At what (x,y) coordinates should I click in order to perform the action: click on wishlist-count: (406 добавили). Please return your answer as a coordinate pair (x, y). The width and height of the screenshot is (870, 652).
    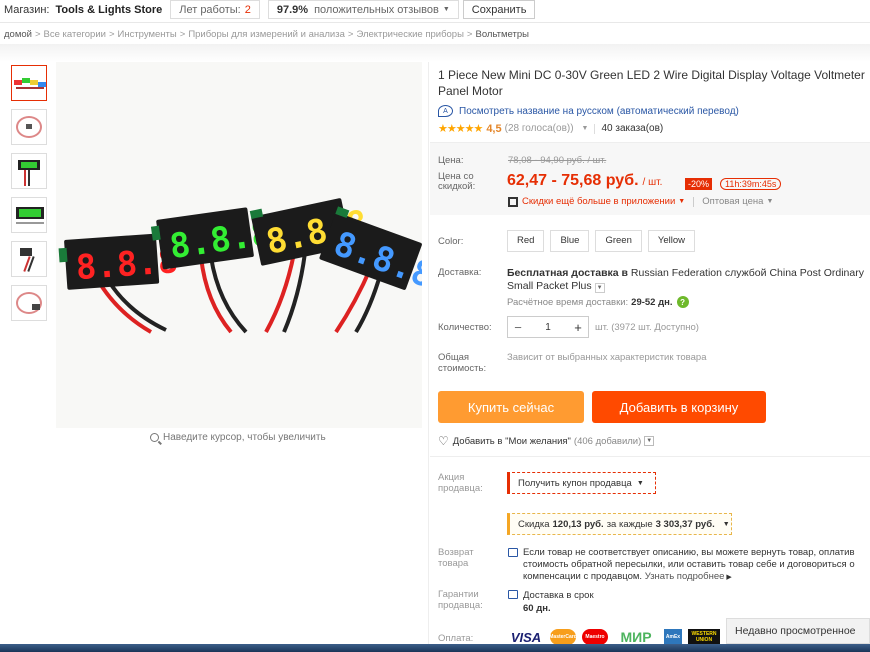
    Looking at the image, I should click on (607, 441).